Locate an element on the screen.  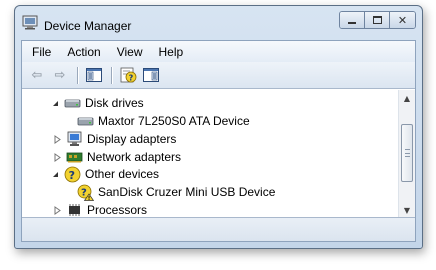
scroll-thumb is located at coordinates (407, 153).